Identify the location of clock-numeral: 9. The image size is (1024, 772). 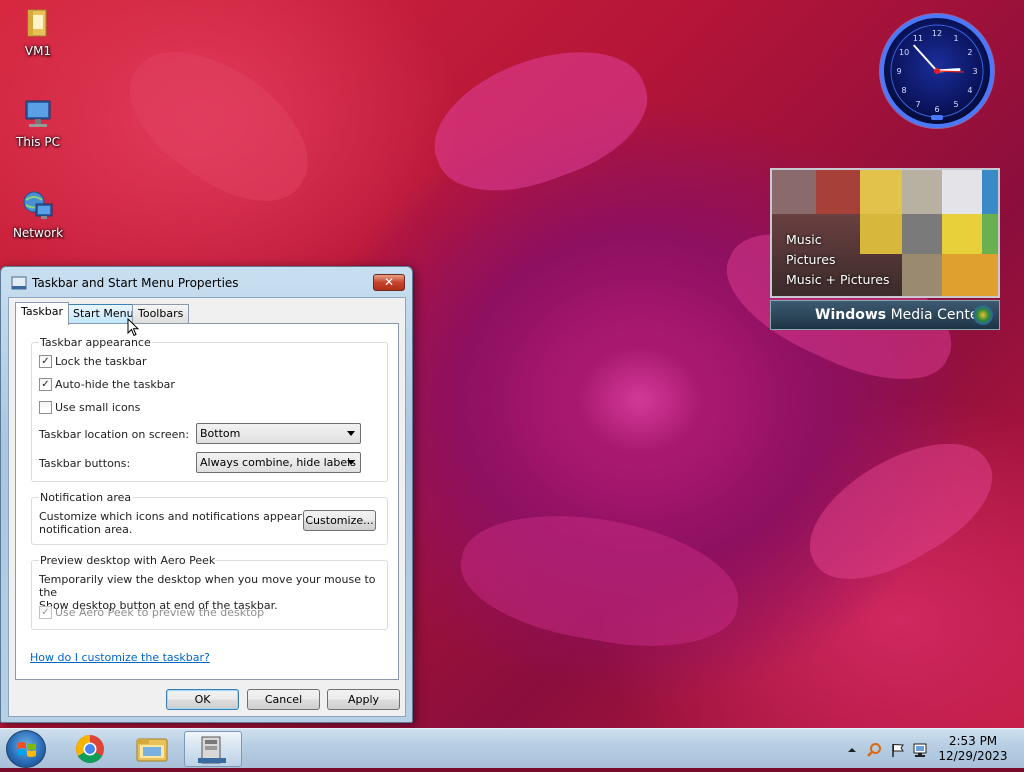
(898, 71).